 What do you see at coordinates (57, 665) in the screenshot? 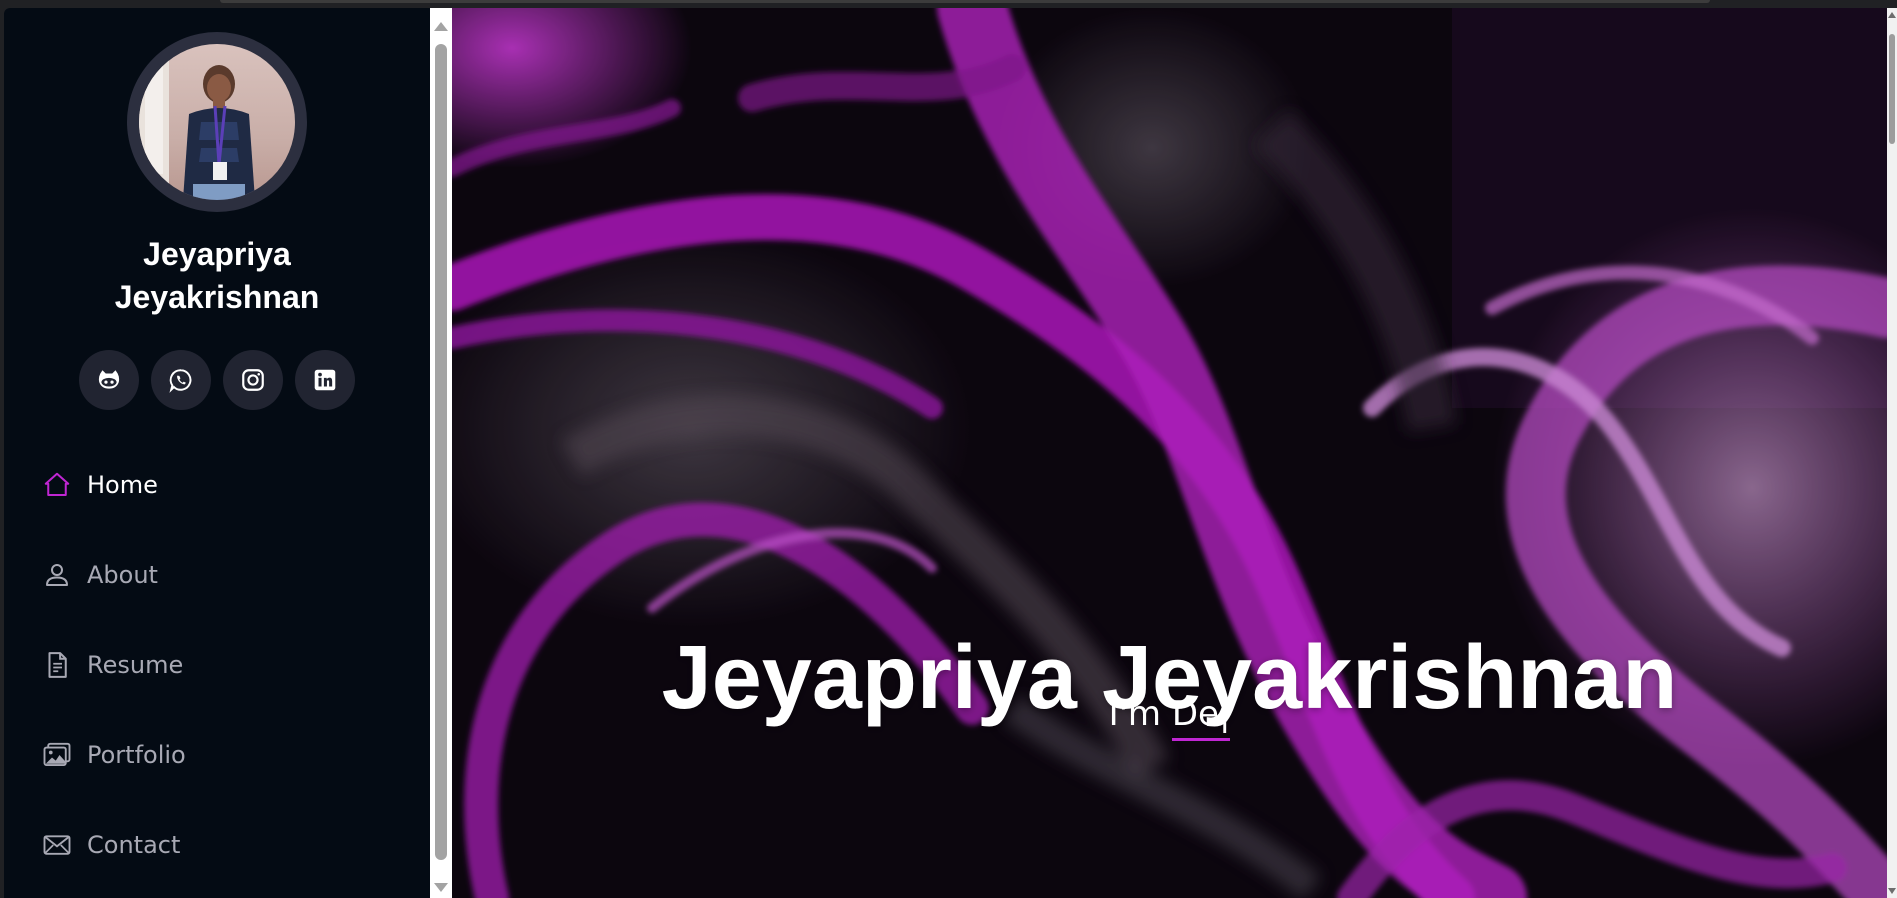
I see `file-text-icon` at bounding box center [57, 665].